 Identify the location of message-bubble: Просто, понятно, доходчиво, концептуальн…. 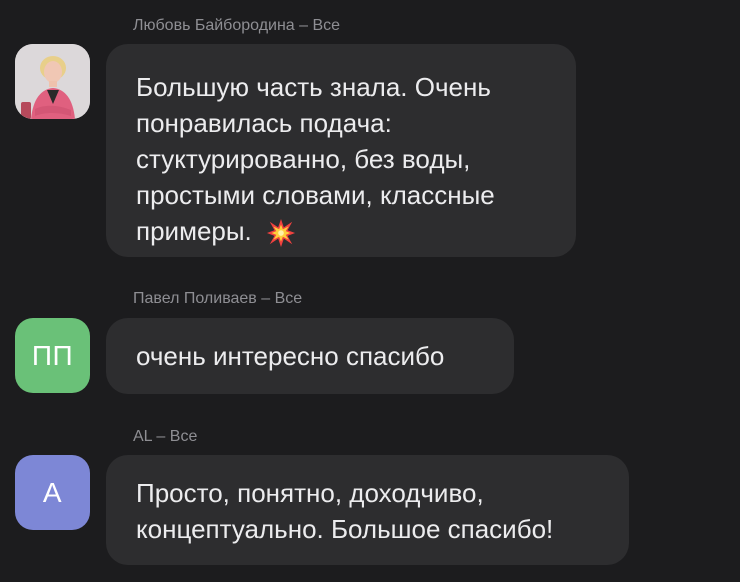
(367, 510).